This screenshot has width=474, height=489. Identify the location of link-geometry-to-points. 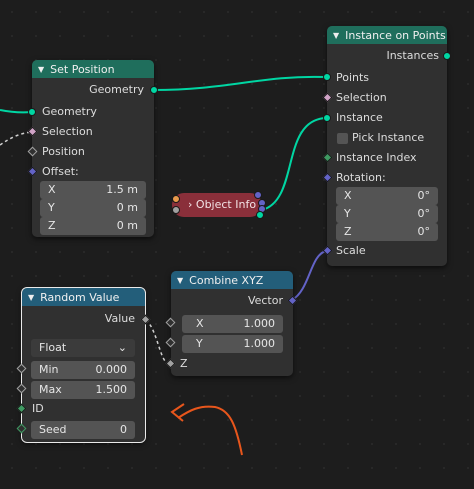
(239, 83).